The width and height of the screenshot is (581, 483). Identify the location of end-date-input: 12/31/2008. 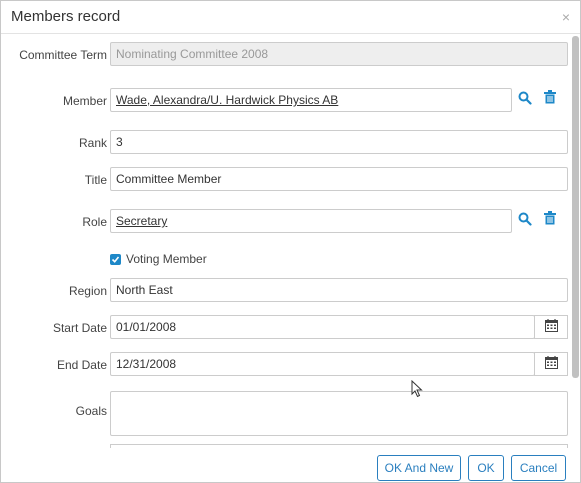
(322, 364).